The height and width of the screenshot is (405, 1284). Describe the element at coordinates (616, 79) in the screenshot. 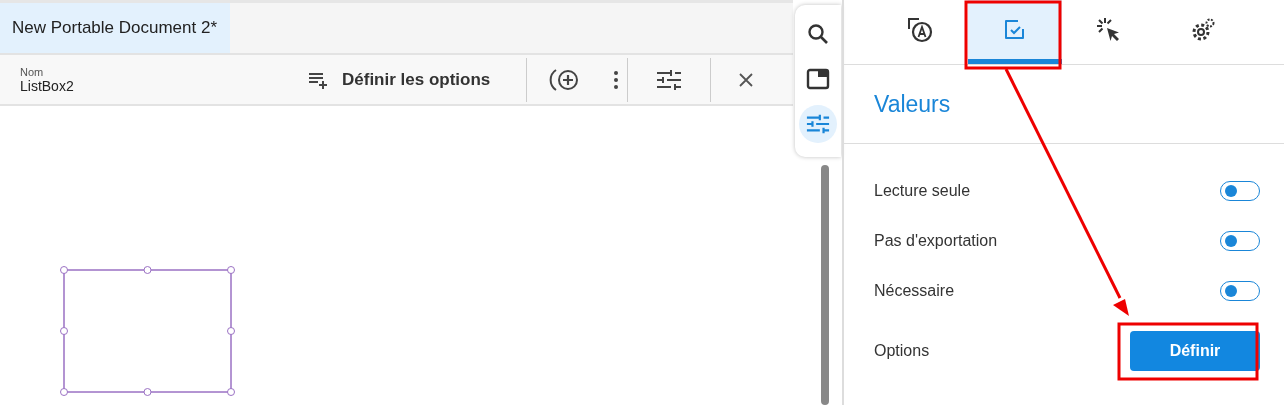

I see `more-icon` at that location.